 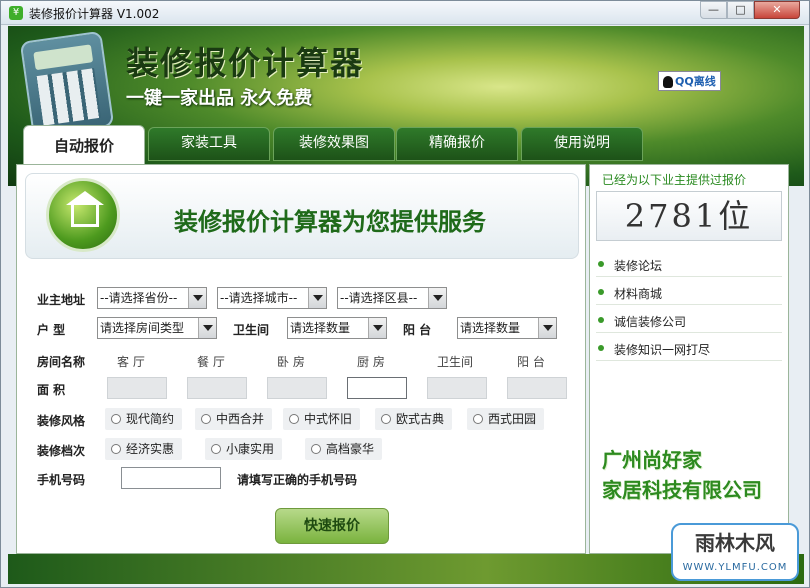 What do you see at coordinates (689, 349) in the screenshot?
I see `link-knowledge: 装修知识一网打尽` at bounding box center [689, 349].